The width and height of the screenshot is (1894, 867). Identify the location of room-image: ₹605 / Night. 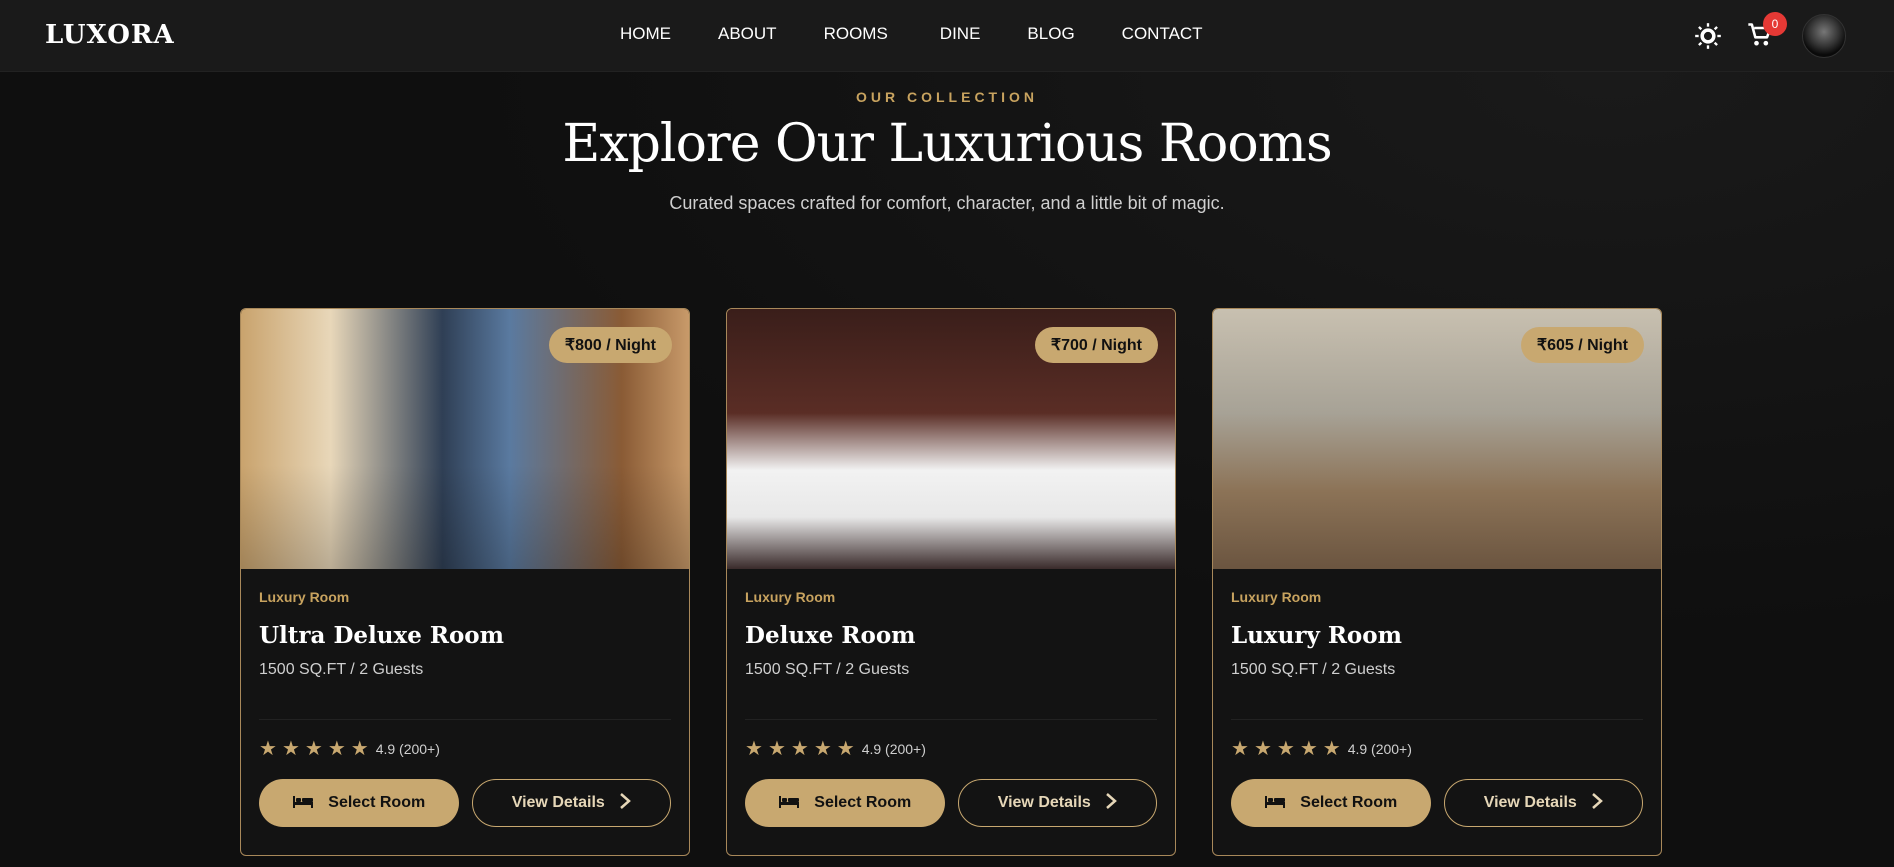
(1437, 439).